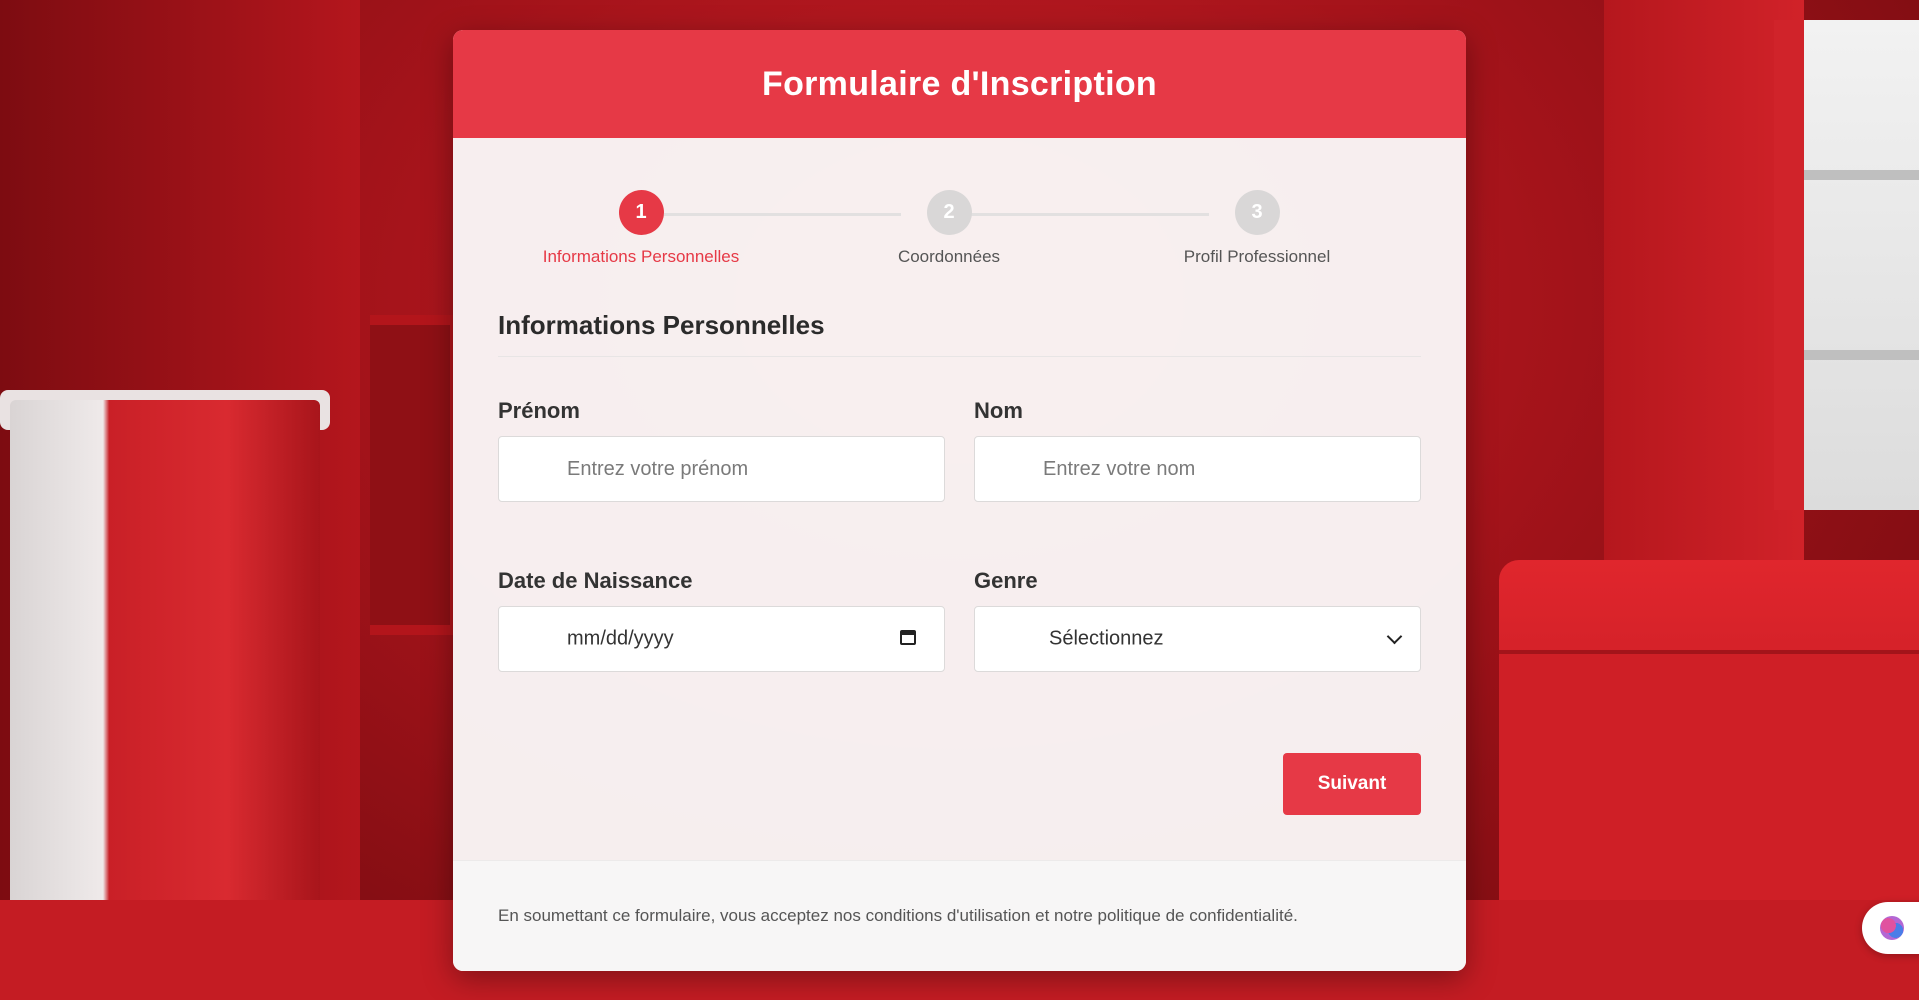  I want to click on first-name-box, so click(721, 469).